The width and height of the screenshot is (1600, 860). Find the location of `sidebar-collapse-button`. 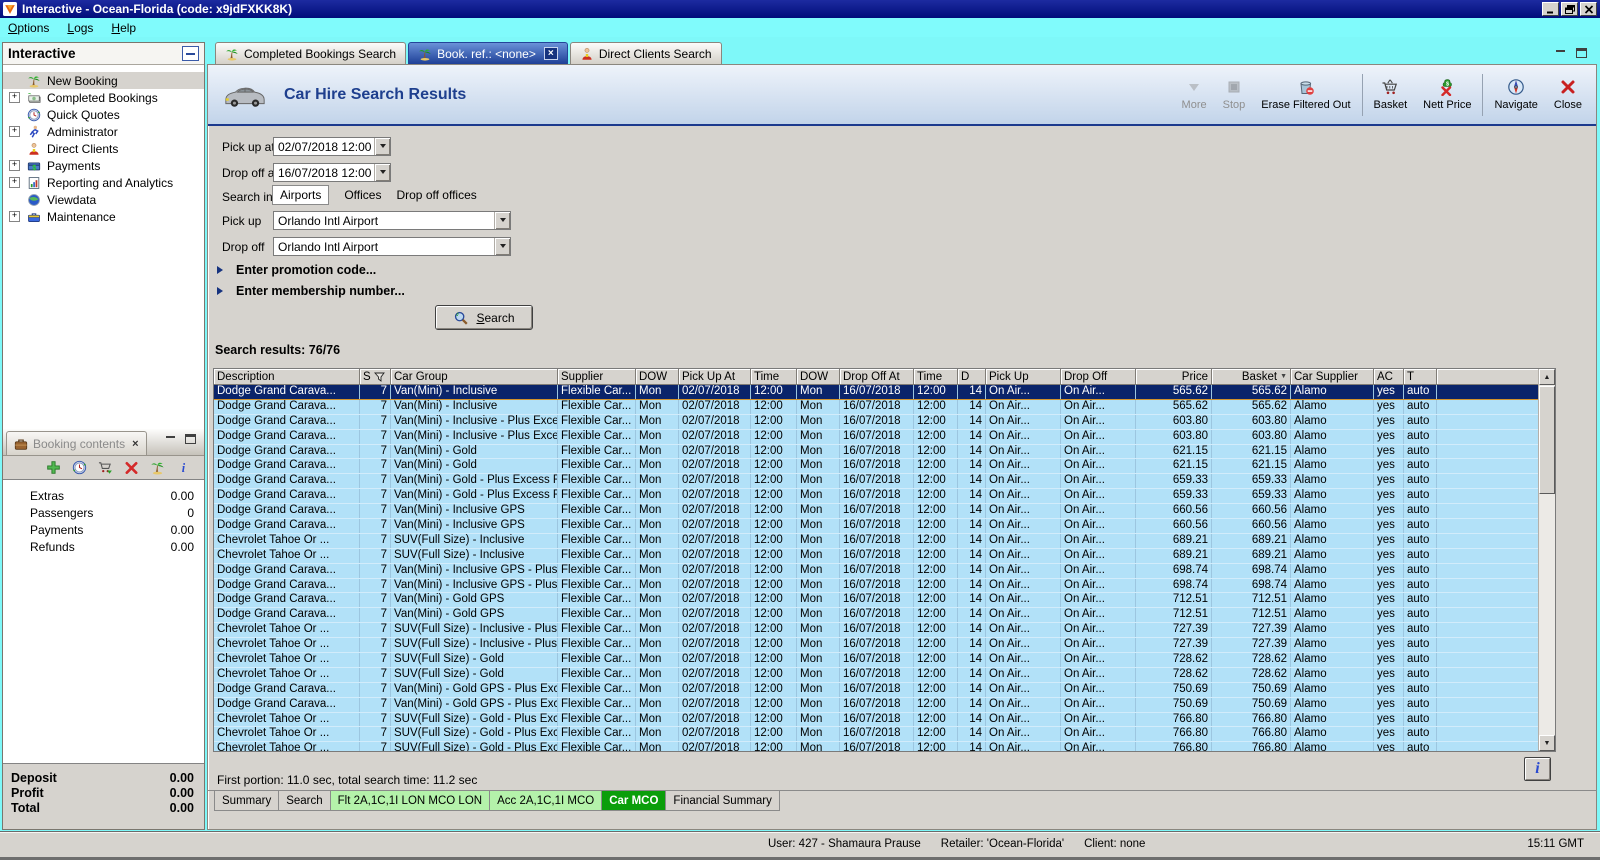

sidebar-collapse-button is located at coordinates (190, 53).